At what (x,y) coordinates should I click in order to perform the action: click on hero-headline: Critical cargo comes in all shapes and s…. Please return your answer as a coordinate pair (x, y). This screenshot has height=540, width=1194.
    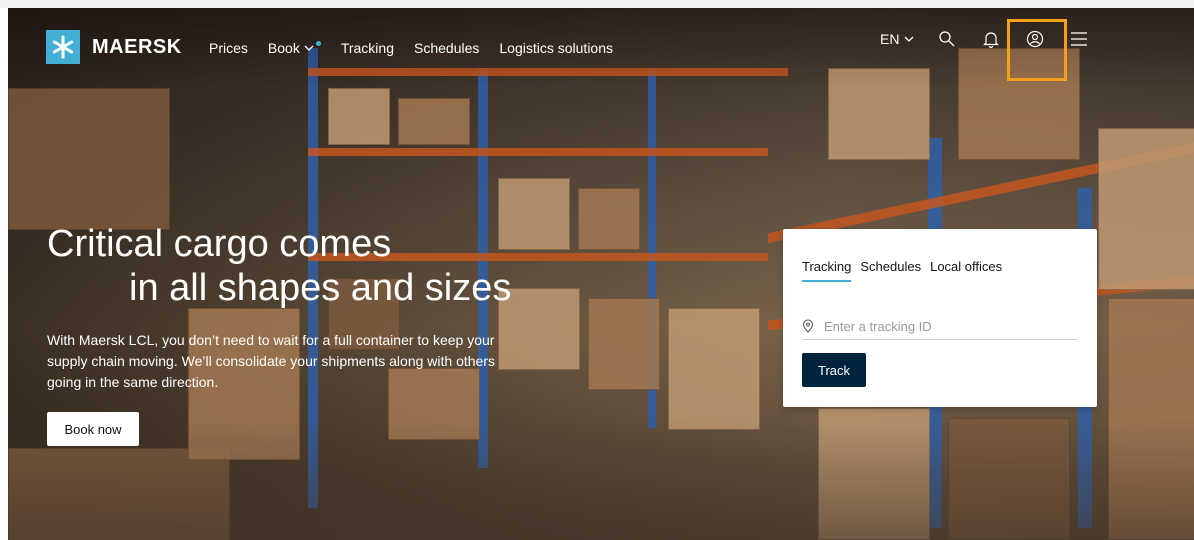
    Looking at the image, I should click on (279, 266).